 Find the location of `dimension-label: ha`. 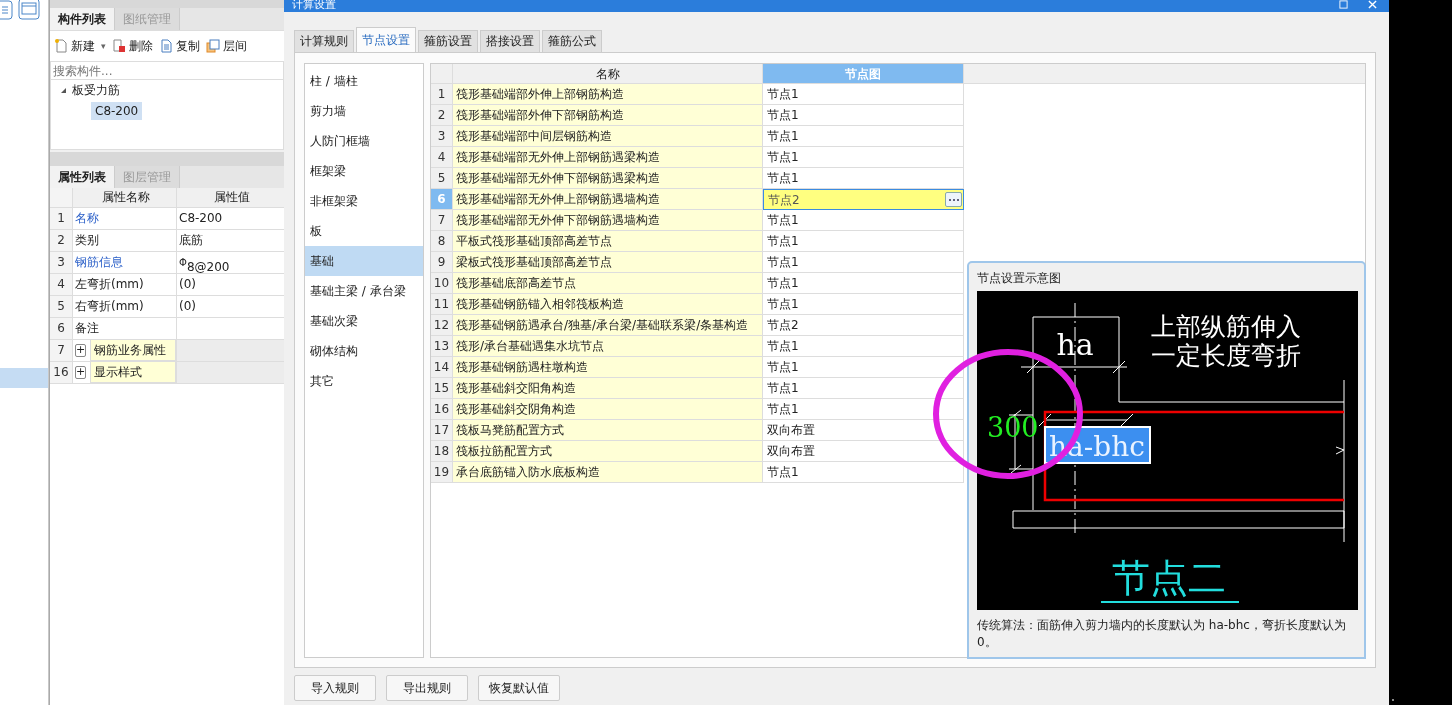

dimension-label: ha is located at coordinates (1075, 344).